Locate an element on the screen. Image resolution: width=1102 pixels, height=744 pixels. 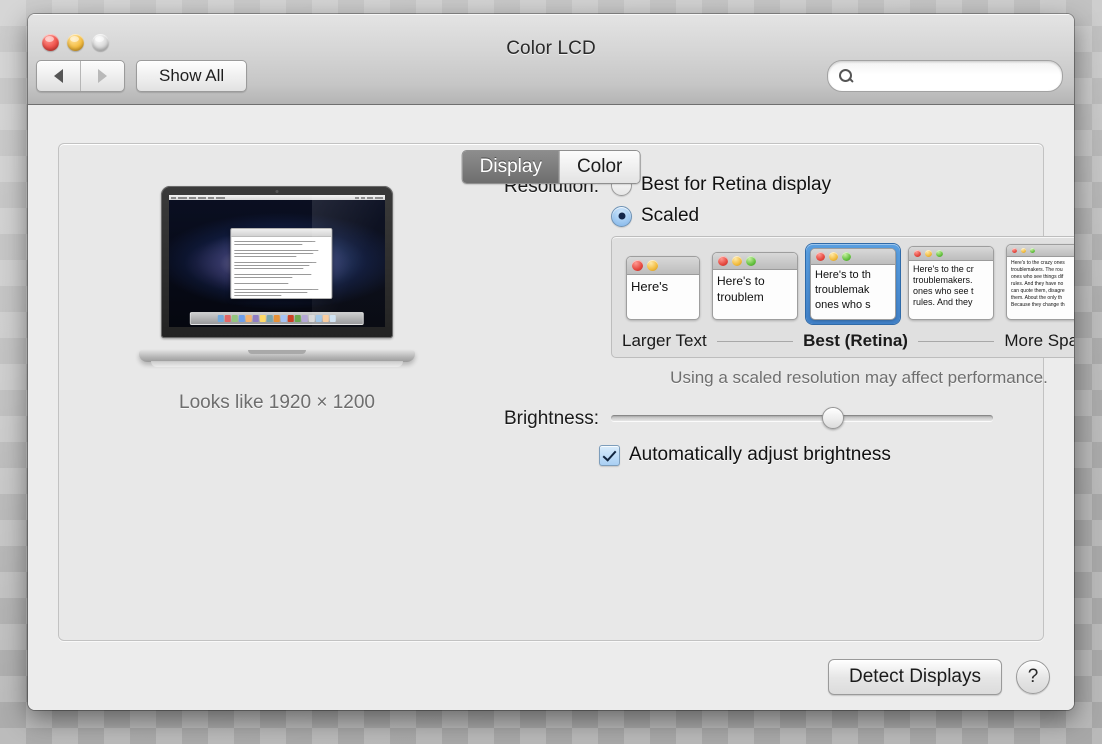
scale-thumbnail-1: Here's to troublem is located at coordinates (755, 286).